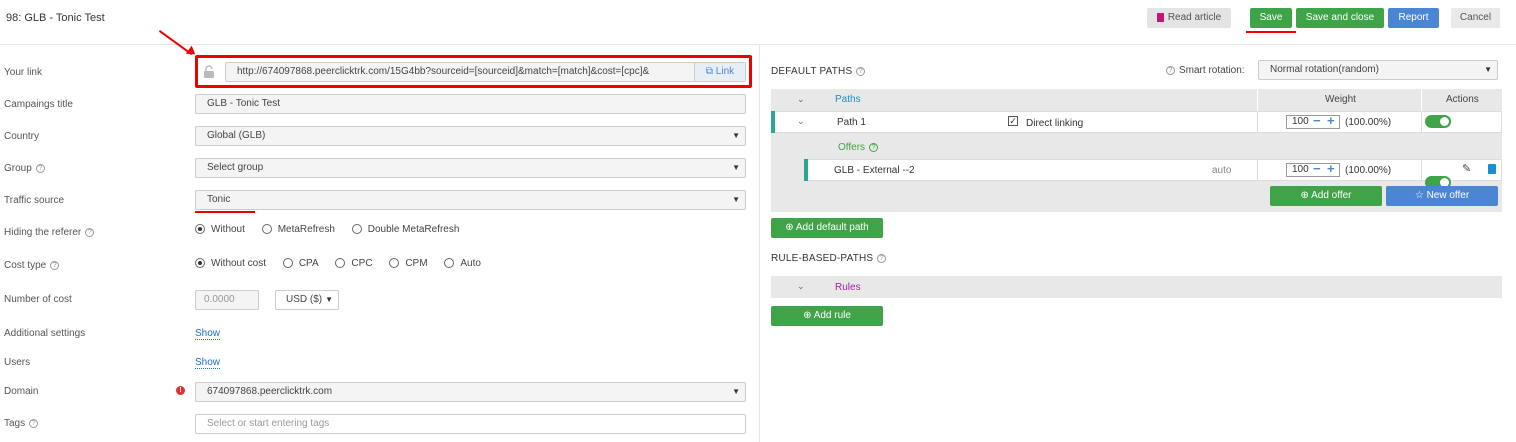 The image size is (1516, 442). What do you see at coordinates (1466, 168) in the screenshot?
I see `edit-pencil-icon: ✎` at bounding box center [1466, 168].